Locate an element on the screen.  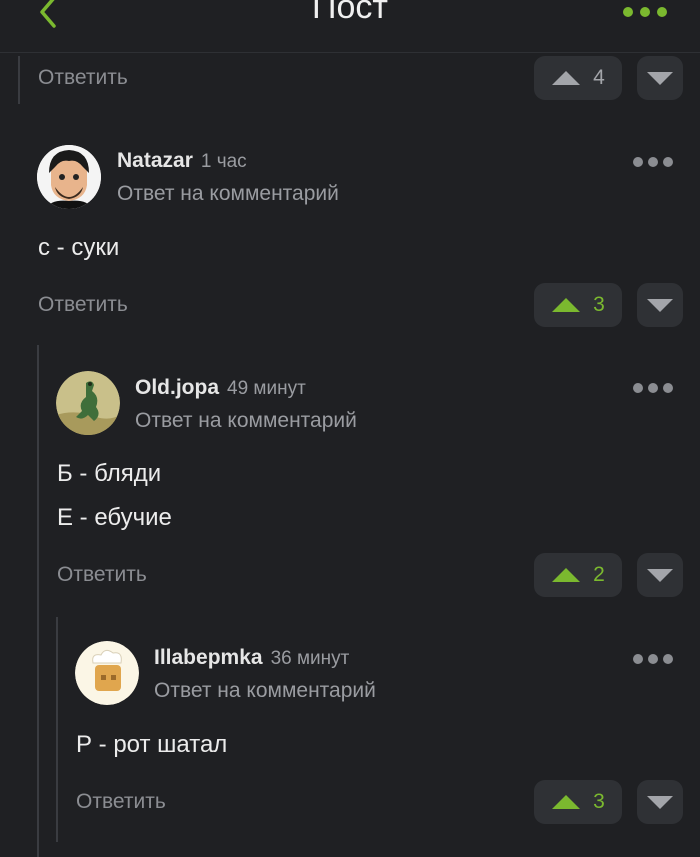
comment-author: Natazar 1 час is located at coordinates (182, 161).